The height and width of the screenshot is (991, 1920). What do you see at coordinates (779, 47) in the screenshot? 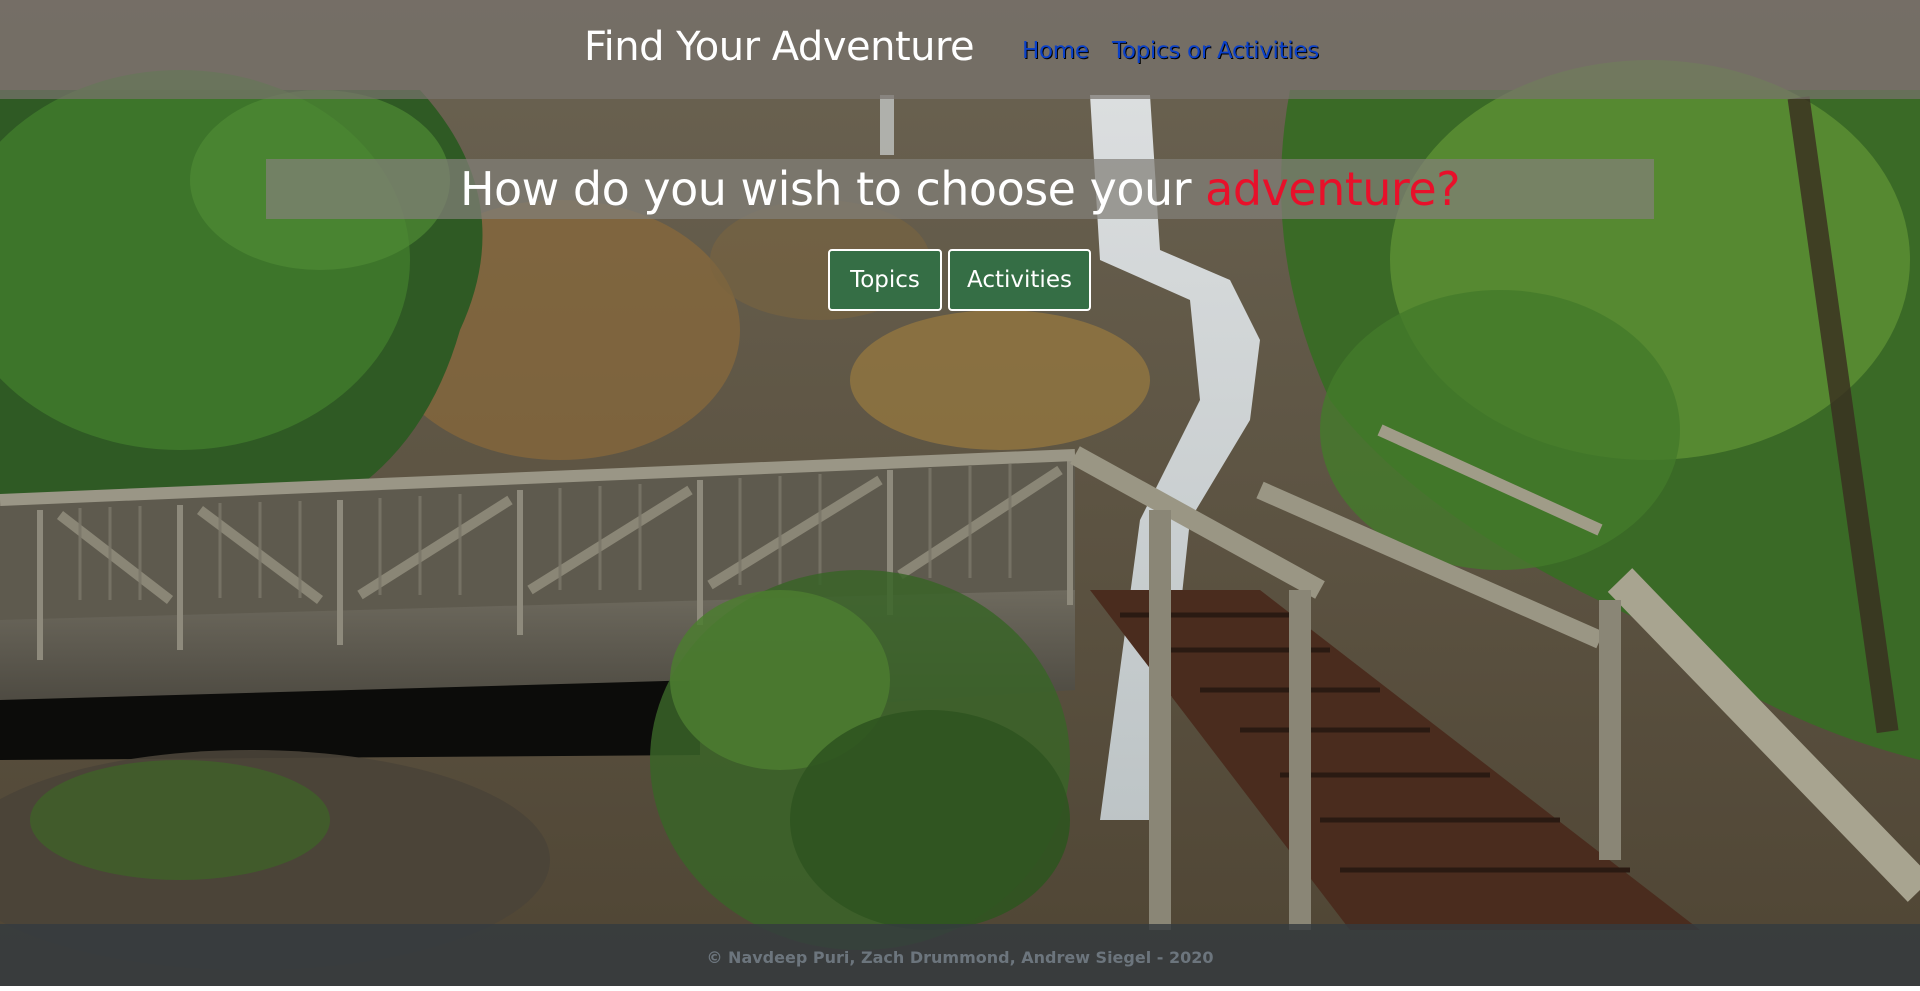
I see `brand-title: Find Your Adventure` at bounding box center [779, 47].